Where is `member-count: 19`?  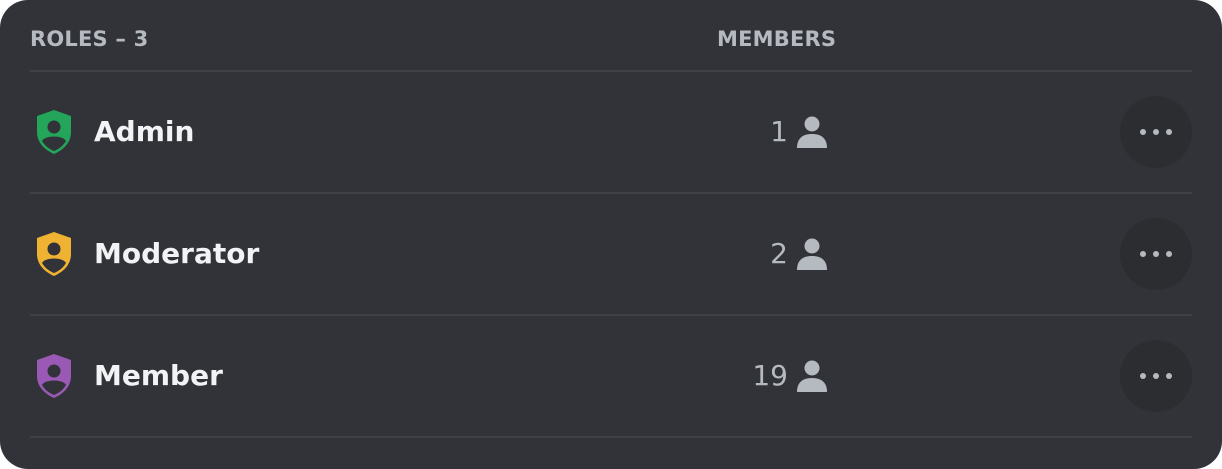 member-count: 19 is located at coordinates (770, 375).